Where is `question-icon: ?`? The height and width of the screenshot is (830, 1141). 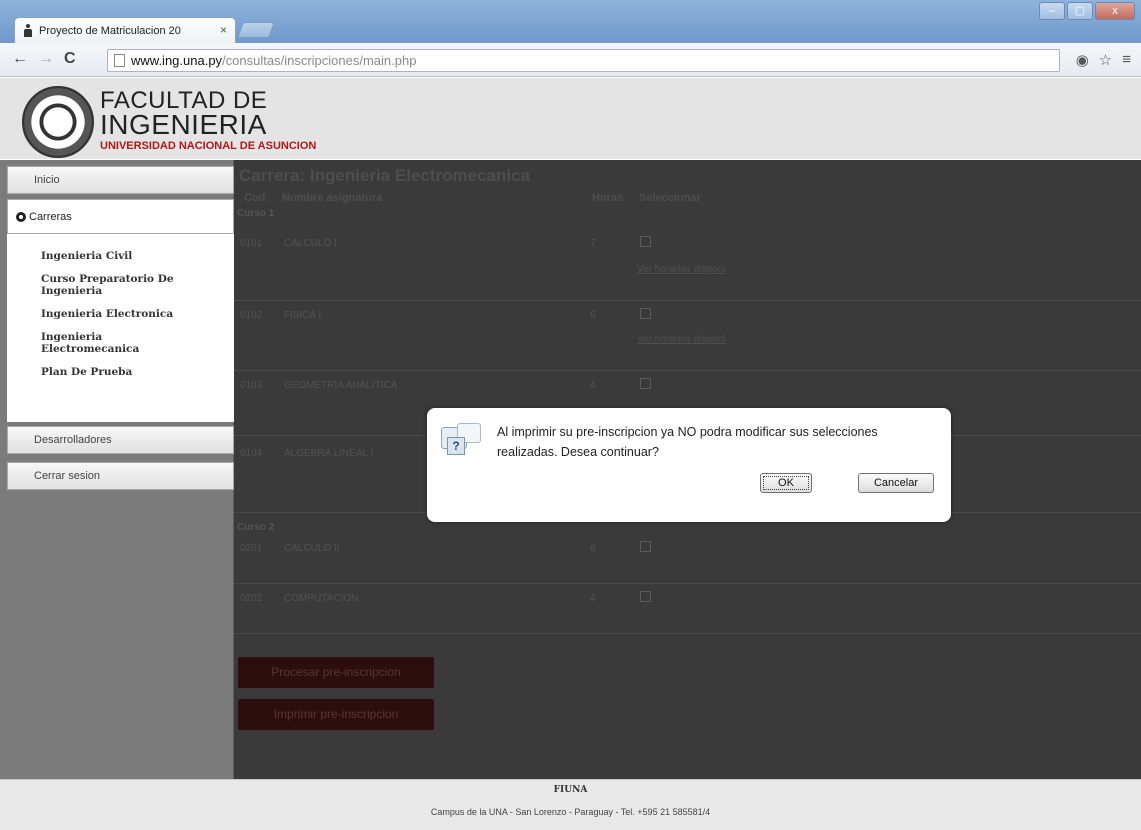 question-icon: ? is located at coordinates (463, 443).